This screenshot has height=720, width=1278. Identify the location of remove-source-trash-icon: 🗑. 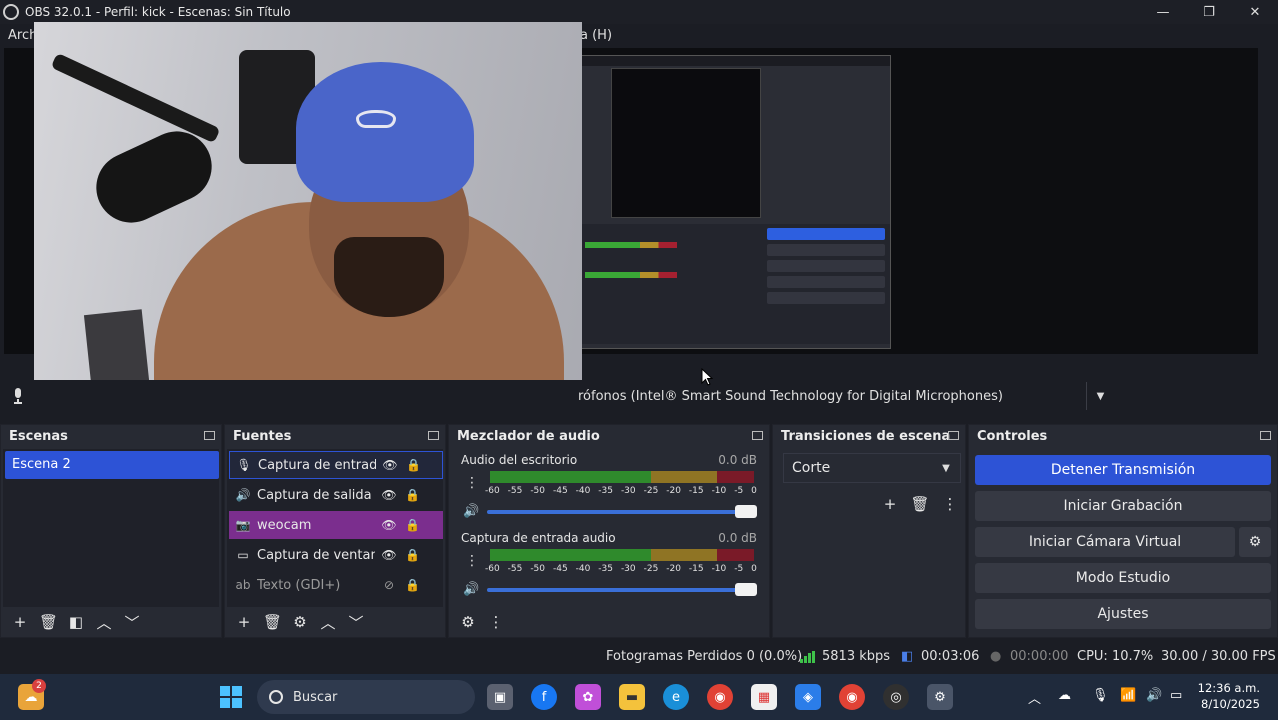
(272, 622).